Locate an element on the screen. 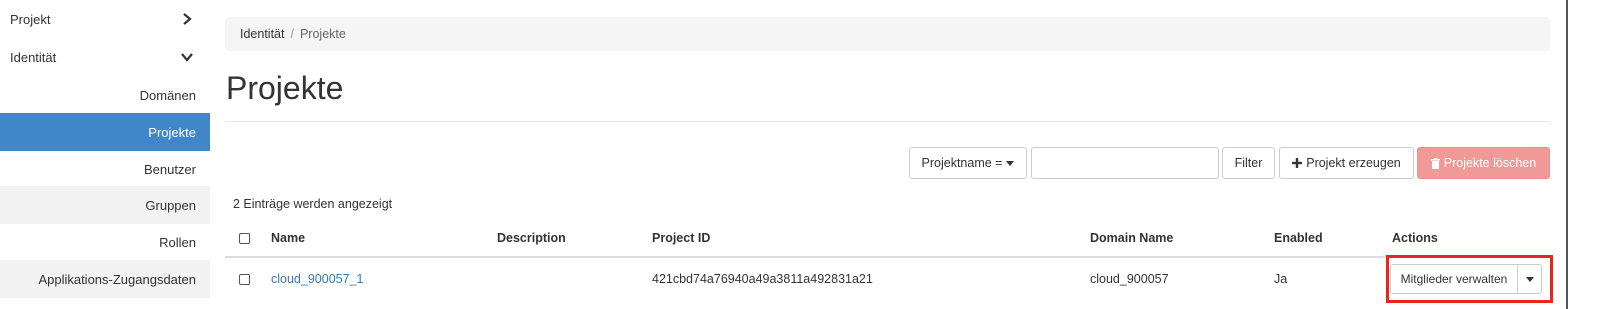 The image size is (1603, 309). sidebar-item-label: Domänen is located at coordinates (167, 95).